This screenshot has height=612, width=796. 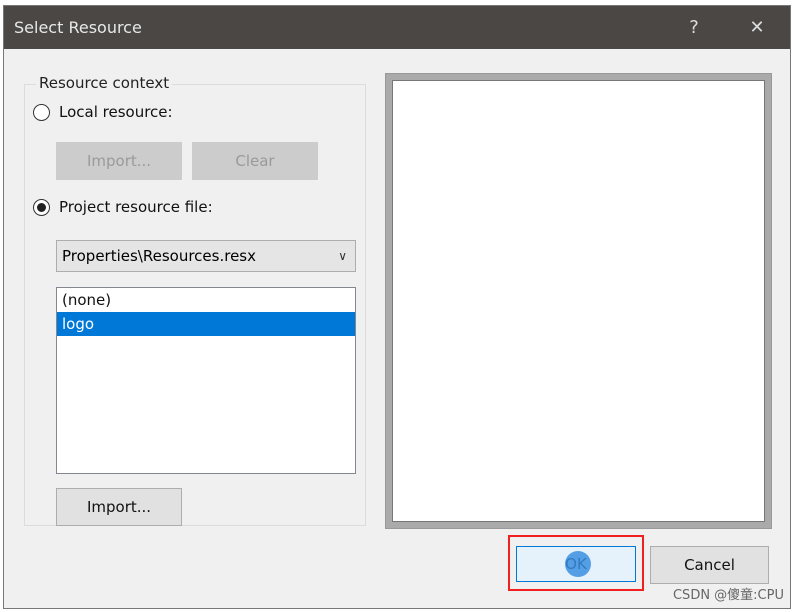 I want to click on group-label: Resource context, so click(x=104, y=83).